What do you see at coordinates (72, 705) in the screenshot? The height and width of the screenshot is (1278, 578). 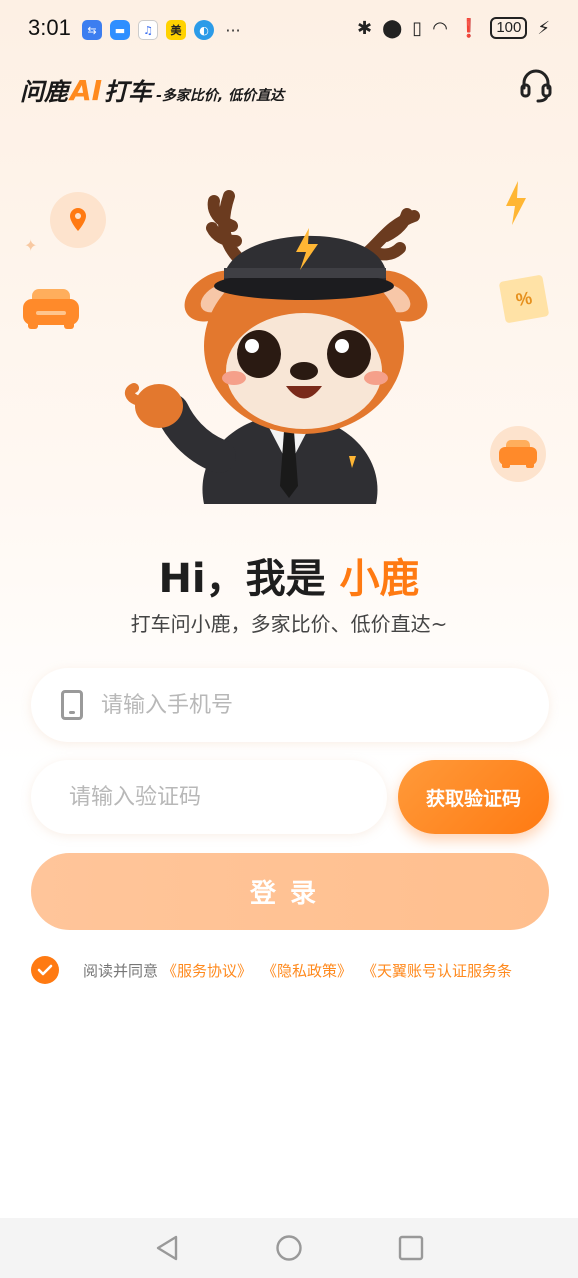 I see `phone-icon` at bounding box center [72, 705].